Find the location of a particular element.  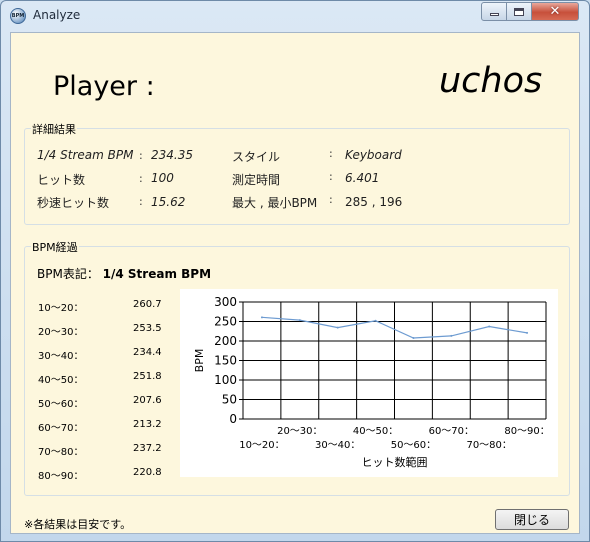

details-group-title: 詳細結果 is located at coordinates (54, 129).